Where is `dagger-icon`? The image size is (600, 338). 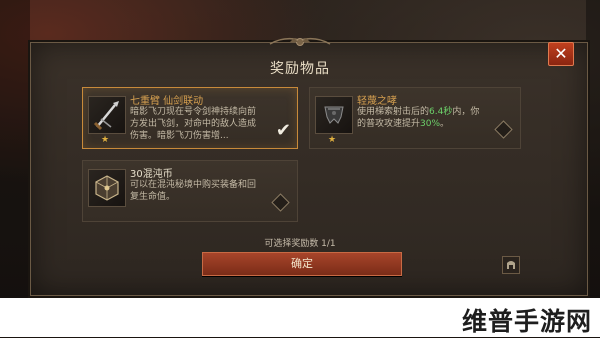 dagger-icon is located at coordinates (107, 115).